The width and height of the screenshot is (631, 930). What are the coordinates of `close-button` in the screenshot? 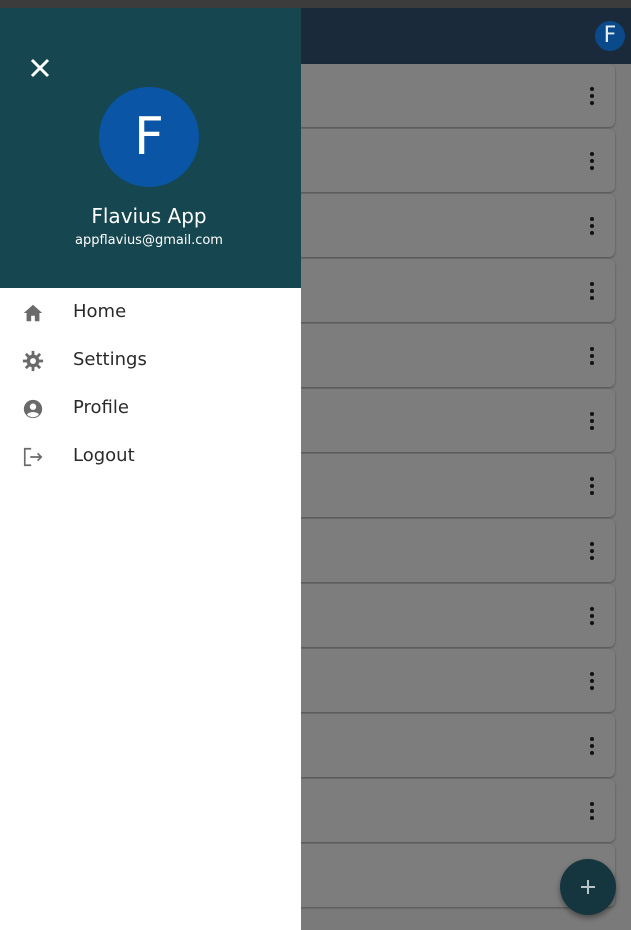 It's located at (40, 68).